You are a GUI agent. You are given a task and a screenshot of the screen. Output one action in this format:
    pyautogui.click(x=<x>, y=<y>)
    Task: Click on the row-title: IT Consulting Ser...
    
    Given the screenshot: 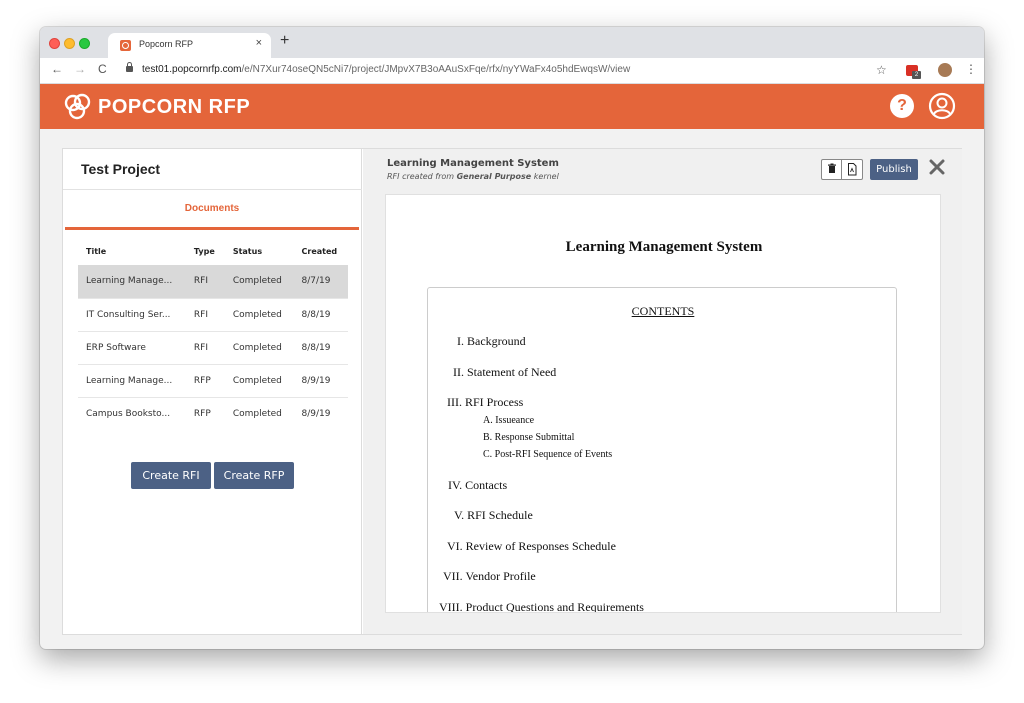 What is the action you would take?
    pyautogui.click(x=132, y=315)
    